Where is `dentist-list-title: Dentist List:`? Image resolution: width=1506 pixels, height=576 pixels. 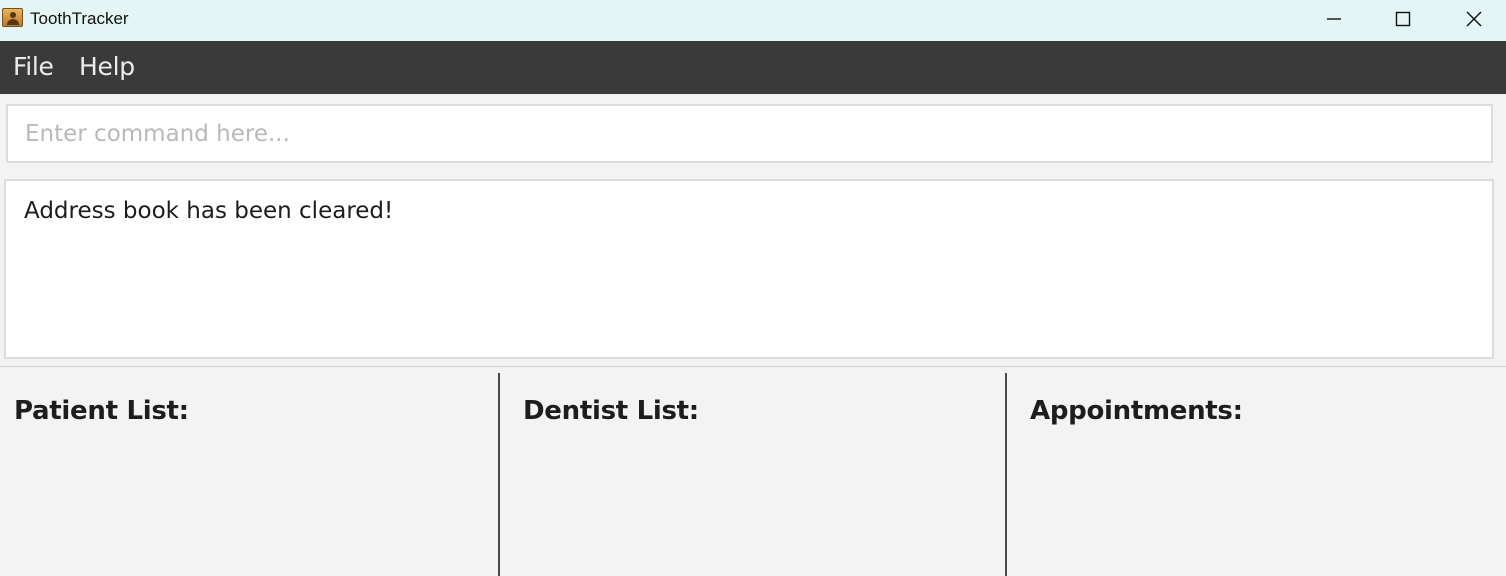 dentist-list-title: Dentist List: is located at coordinates (611, 411).